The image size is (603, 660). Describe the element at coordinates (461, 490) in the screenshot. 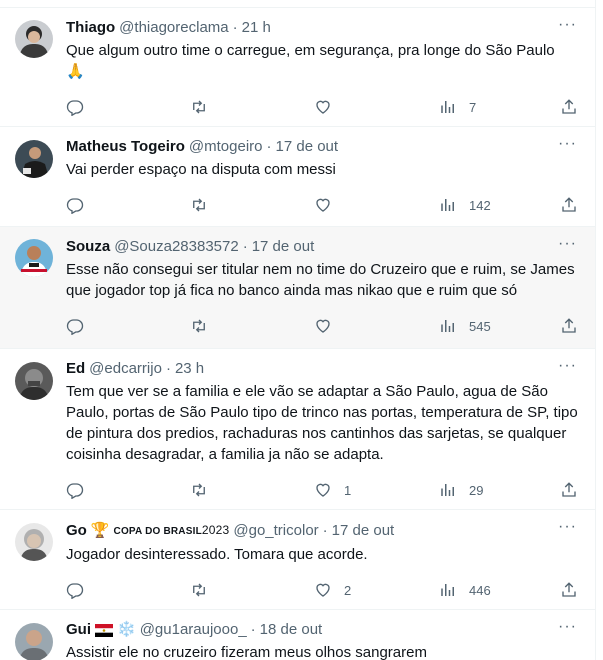

I see `views-button: 29` at that location.